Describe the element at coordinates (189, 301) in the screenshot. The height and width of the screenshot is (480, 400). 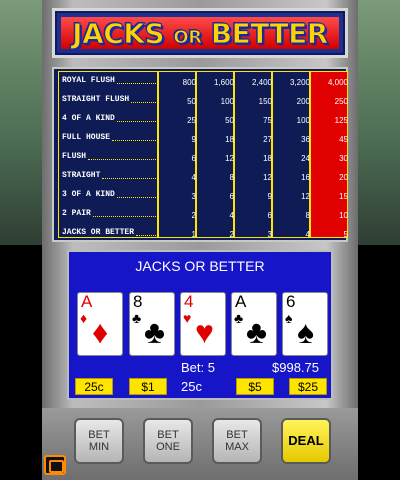
I see `card-rank: 4` at that location.